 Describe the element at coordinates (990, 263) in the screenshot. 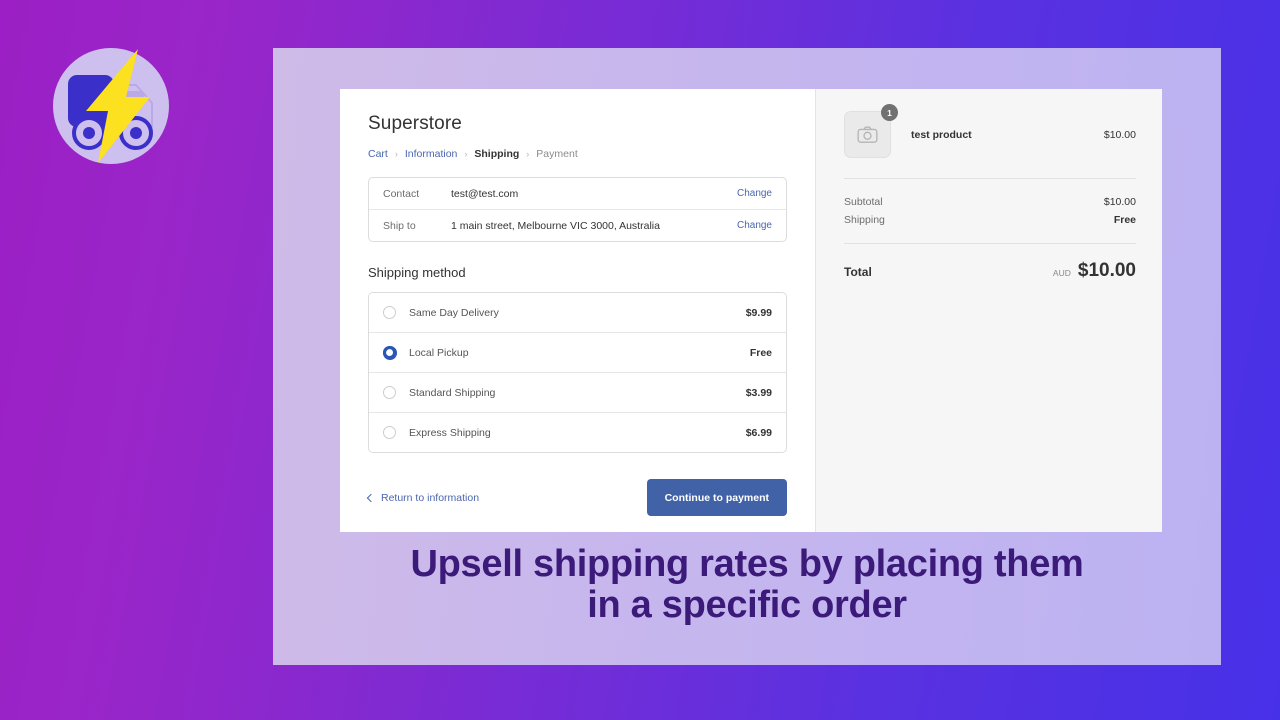

I see `total-row: Total AUD $10.00` at that location.